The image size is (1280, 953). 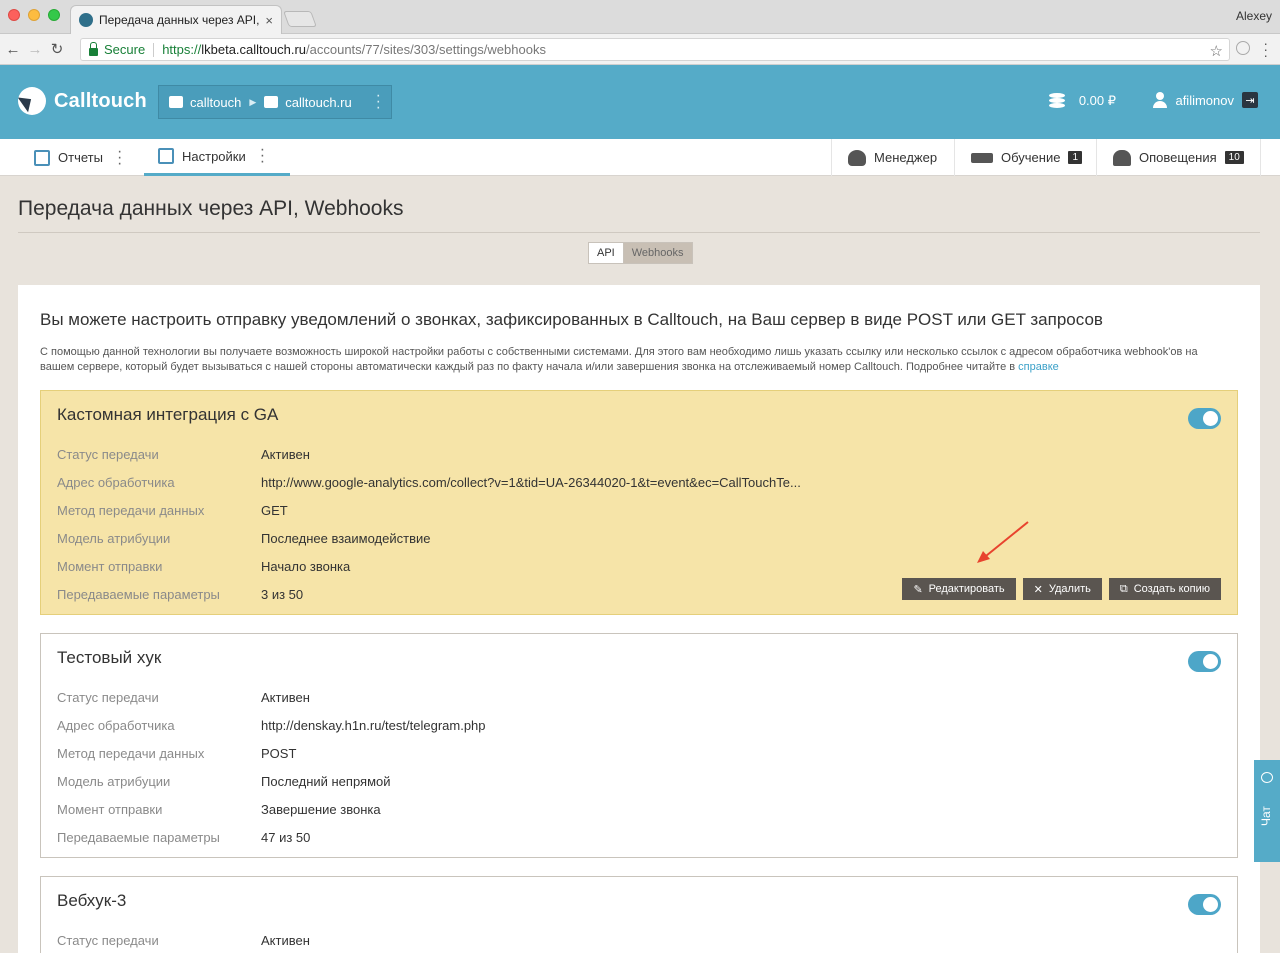 What do you see at coordinates (154, 49) in the screenshot?
I see `omnibox-divider` at bounding box center [154, 49].